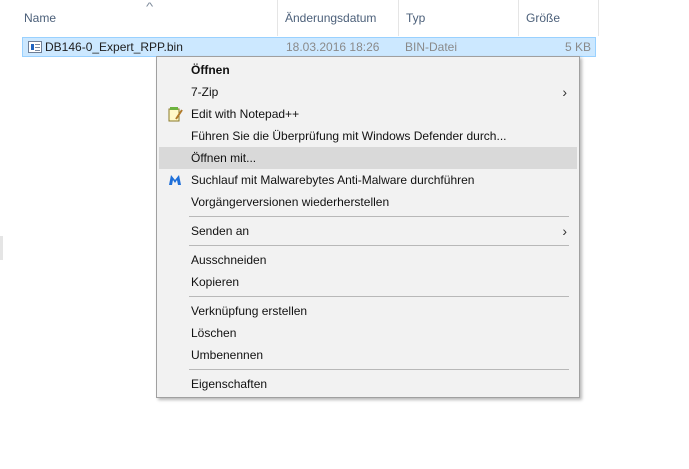  Describe the element at coordinates (368, 92) in the screenshot. I see `menu-item-7zip: 7-Zip ›` at that location.